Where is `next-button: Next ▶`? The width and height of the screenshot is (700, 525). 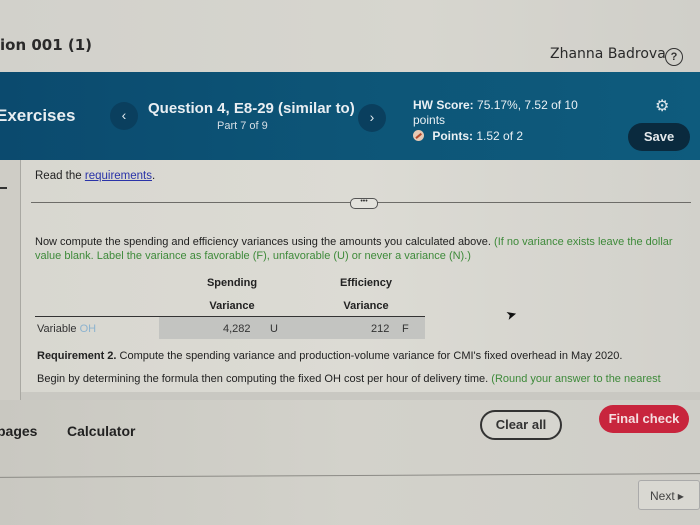 next-button: Next ▶ is located at coordinates (669, 495).